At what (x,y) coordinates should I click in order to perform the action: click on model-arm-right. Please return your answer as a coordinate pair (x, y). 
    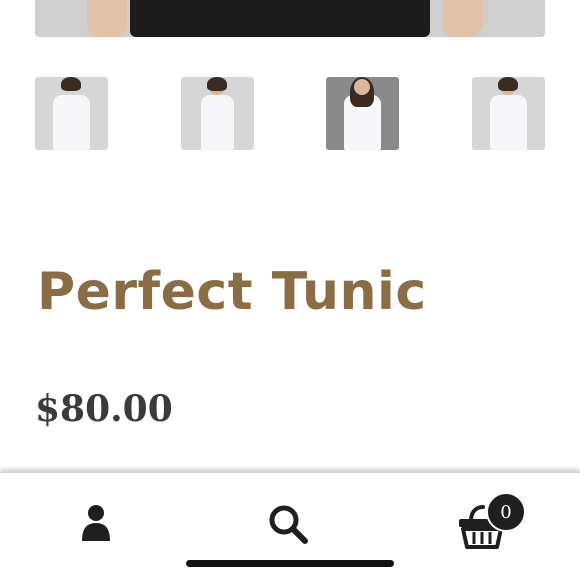
    Looking at the image, I should click on (463, 18).